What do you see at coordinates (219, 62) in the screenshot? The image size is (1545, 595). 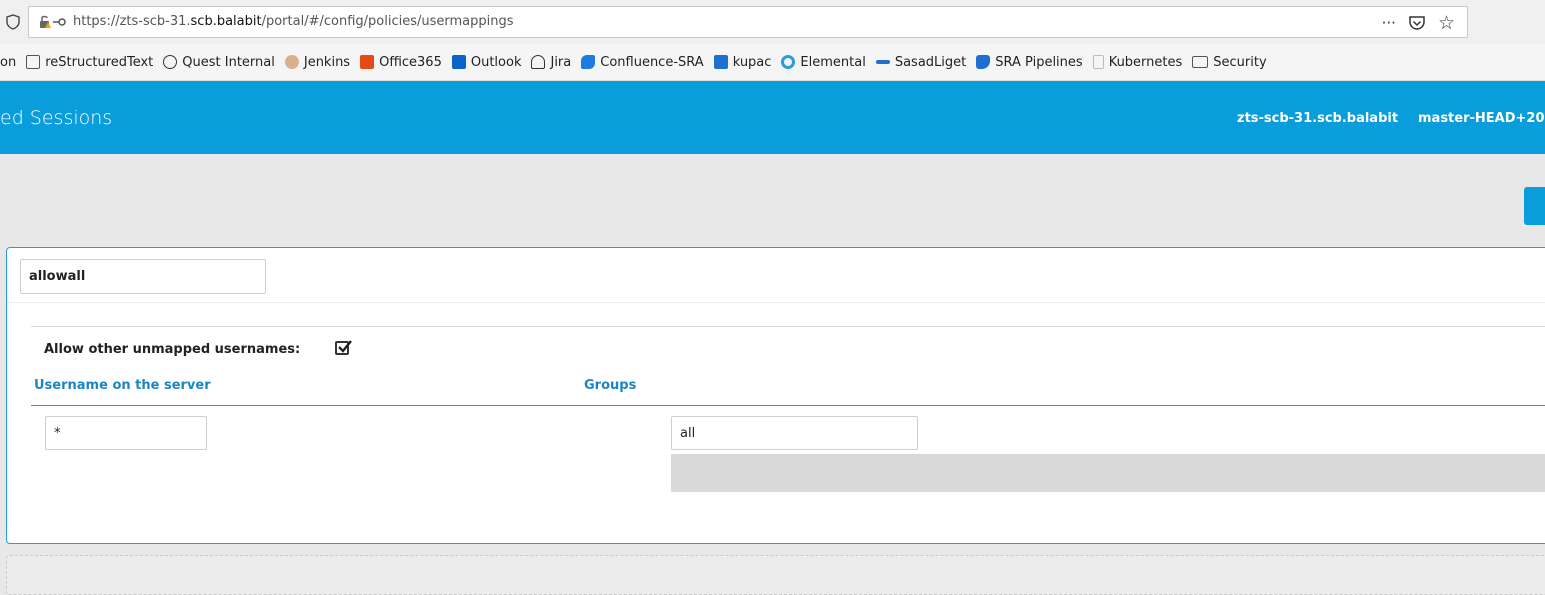 I see `bookmark-quest-internal: Quest Internal` at bounding box center [219, 62].